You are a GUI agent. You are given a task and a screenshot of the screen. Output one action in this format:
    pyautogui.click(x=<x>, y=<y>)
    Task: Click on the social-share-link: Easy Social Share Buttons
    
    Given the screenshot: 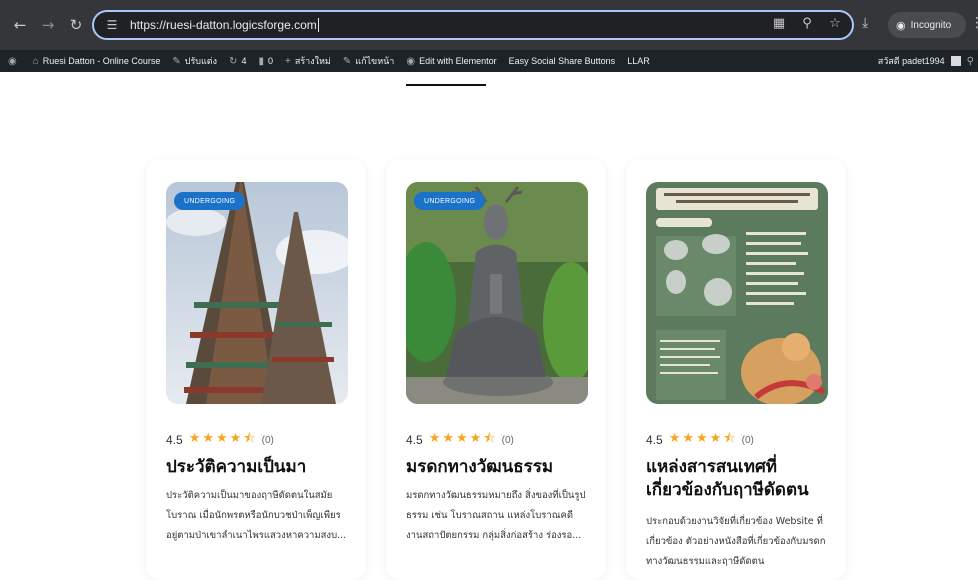 What is the action you would take?
    pyautogui.click(x=562, y=61)
    